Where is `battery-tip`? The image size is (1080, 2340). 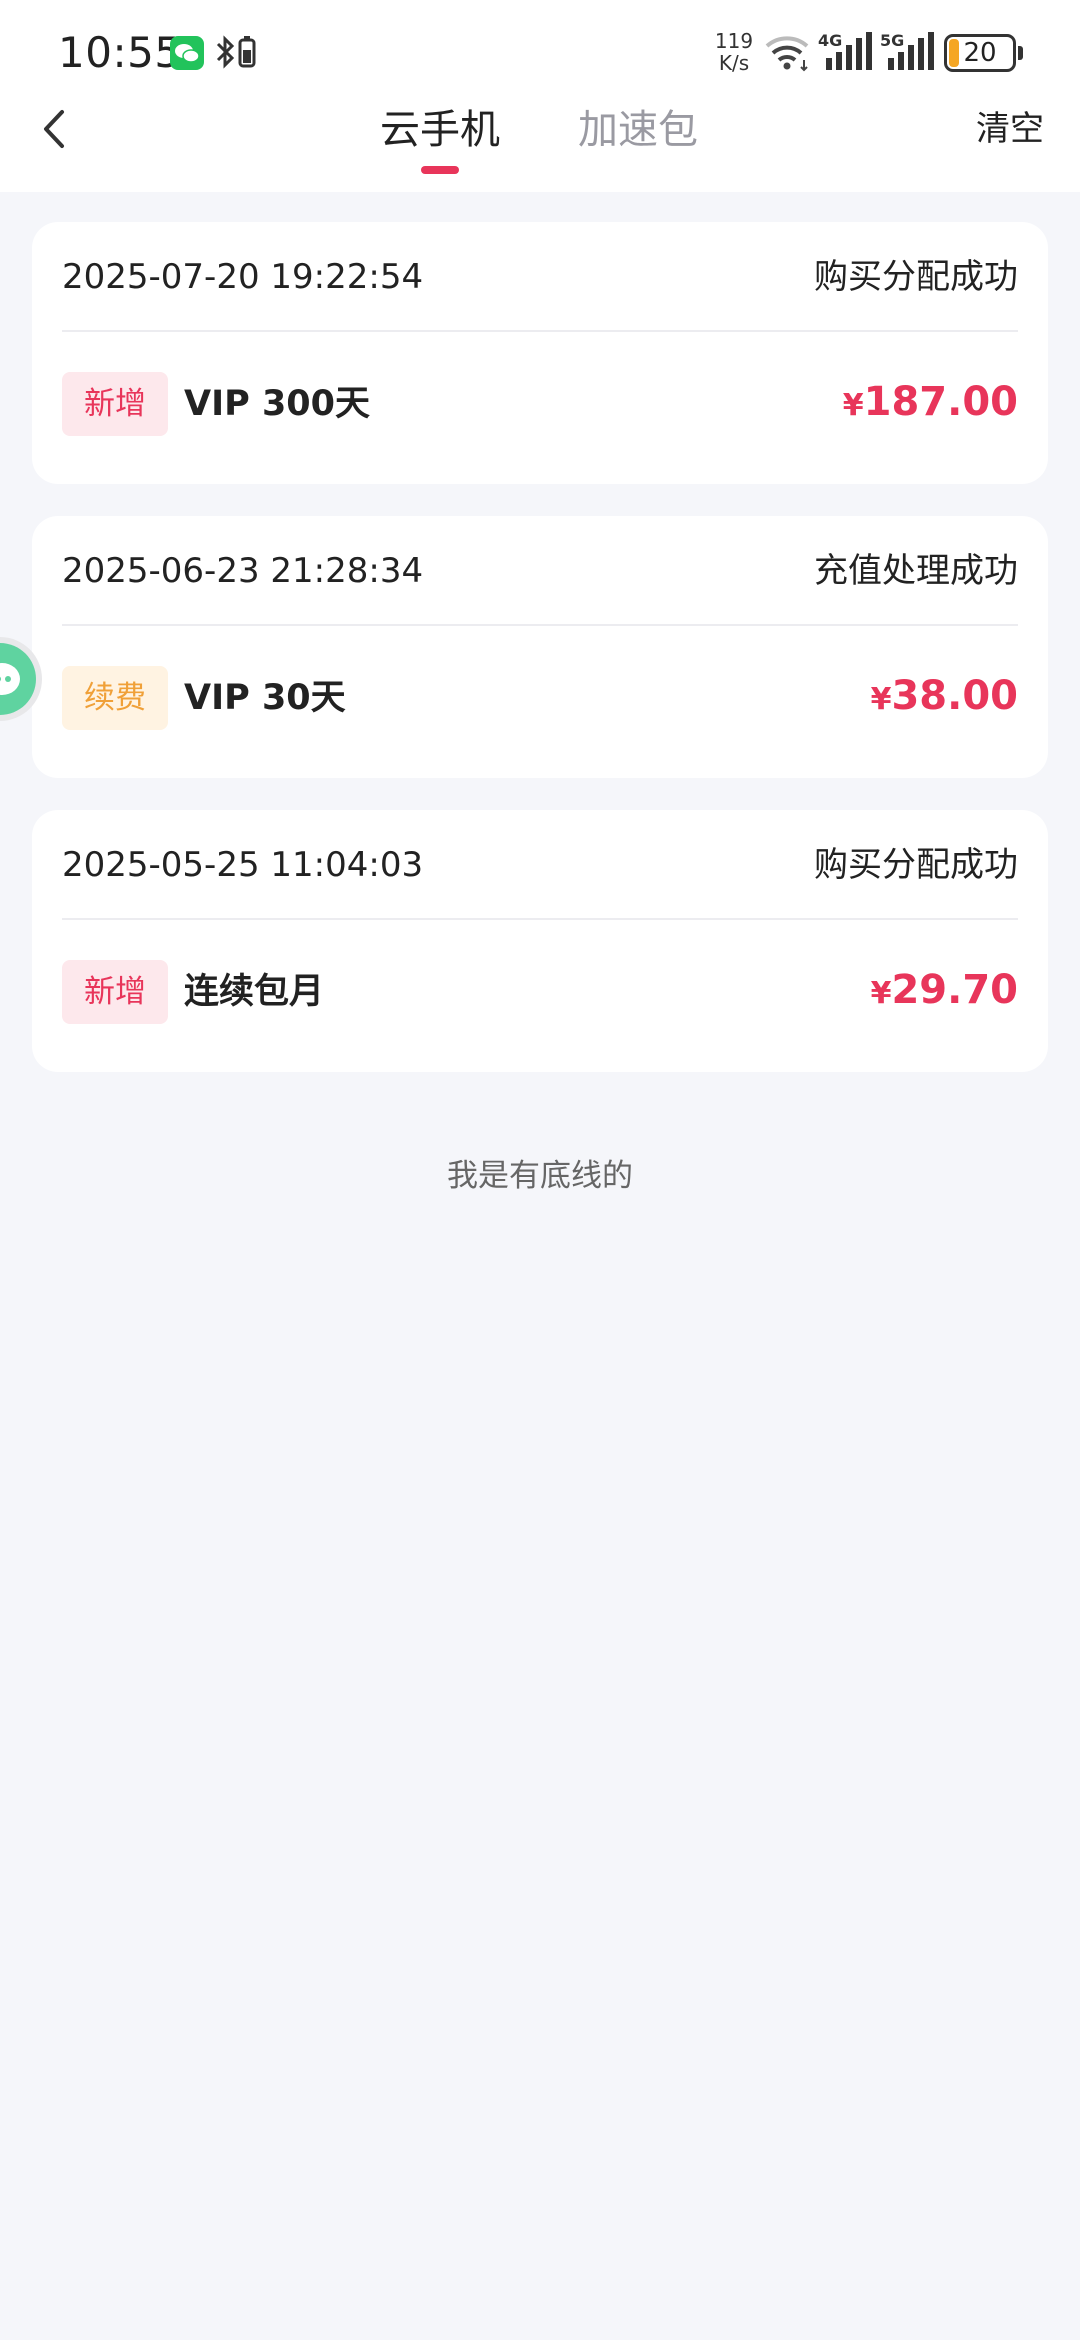 battery-tip is located at coordinates (1020, 53).